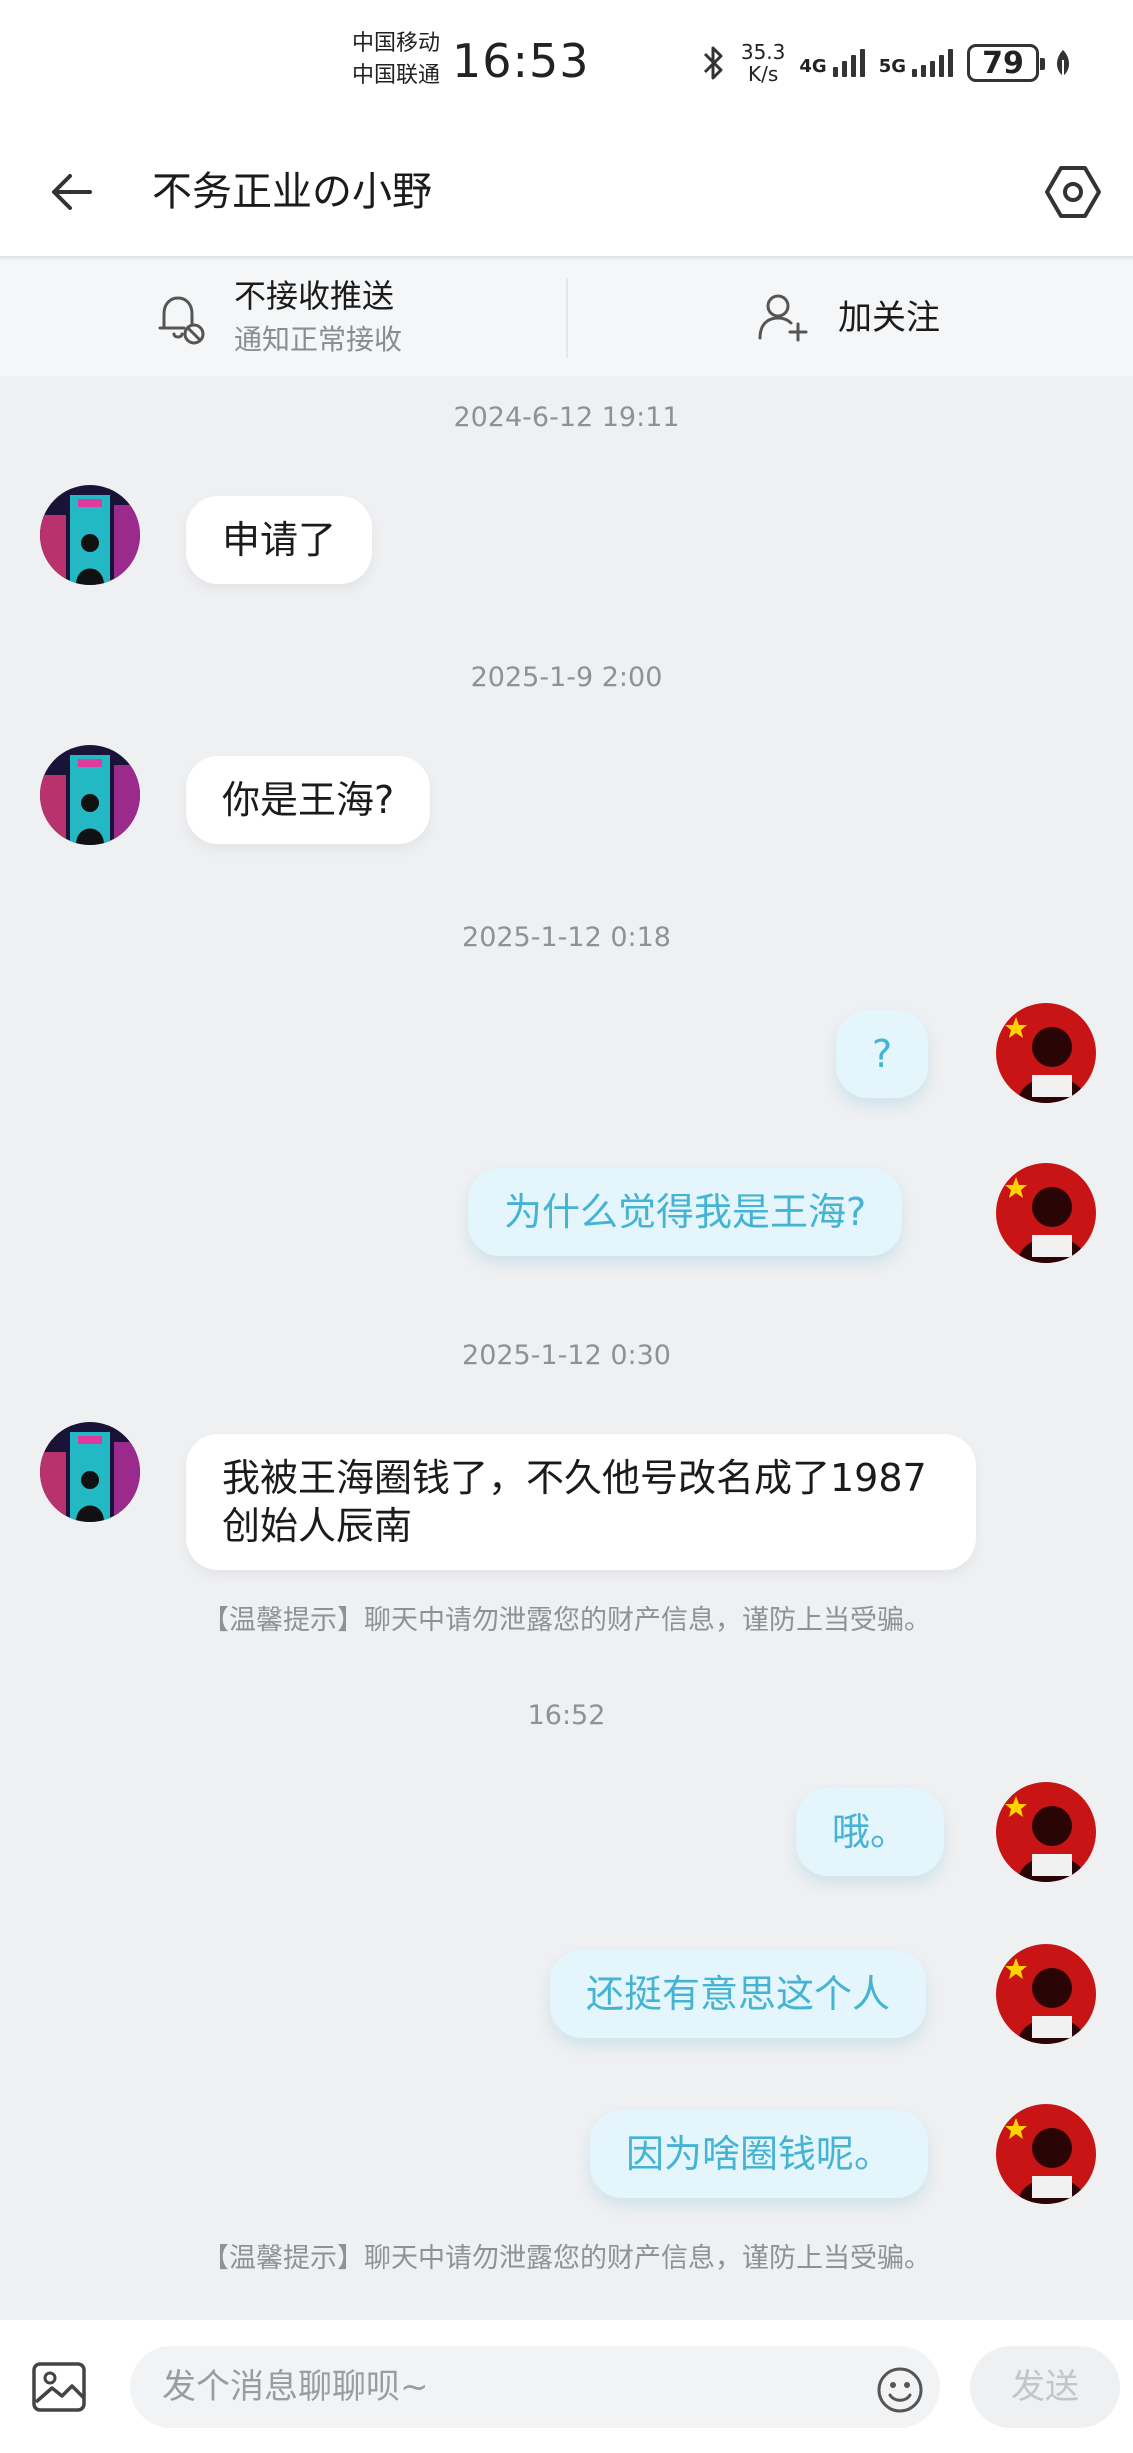 The width and height of the screenshot is (1133, 2453). Describe the element at coordinates (763, 52) in the screenshot. I see `speed-value: 35.3` at that location.